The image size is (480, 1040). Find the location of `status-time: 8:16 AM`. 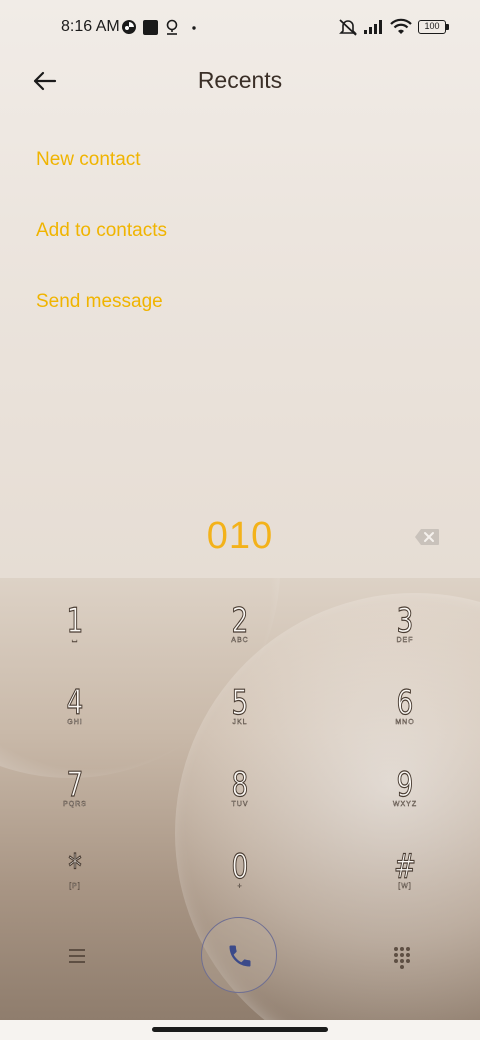

status-time: 8:16 AM is located at coordinates (90, 26).